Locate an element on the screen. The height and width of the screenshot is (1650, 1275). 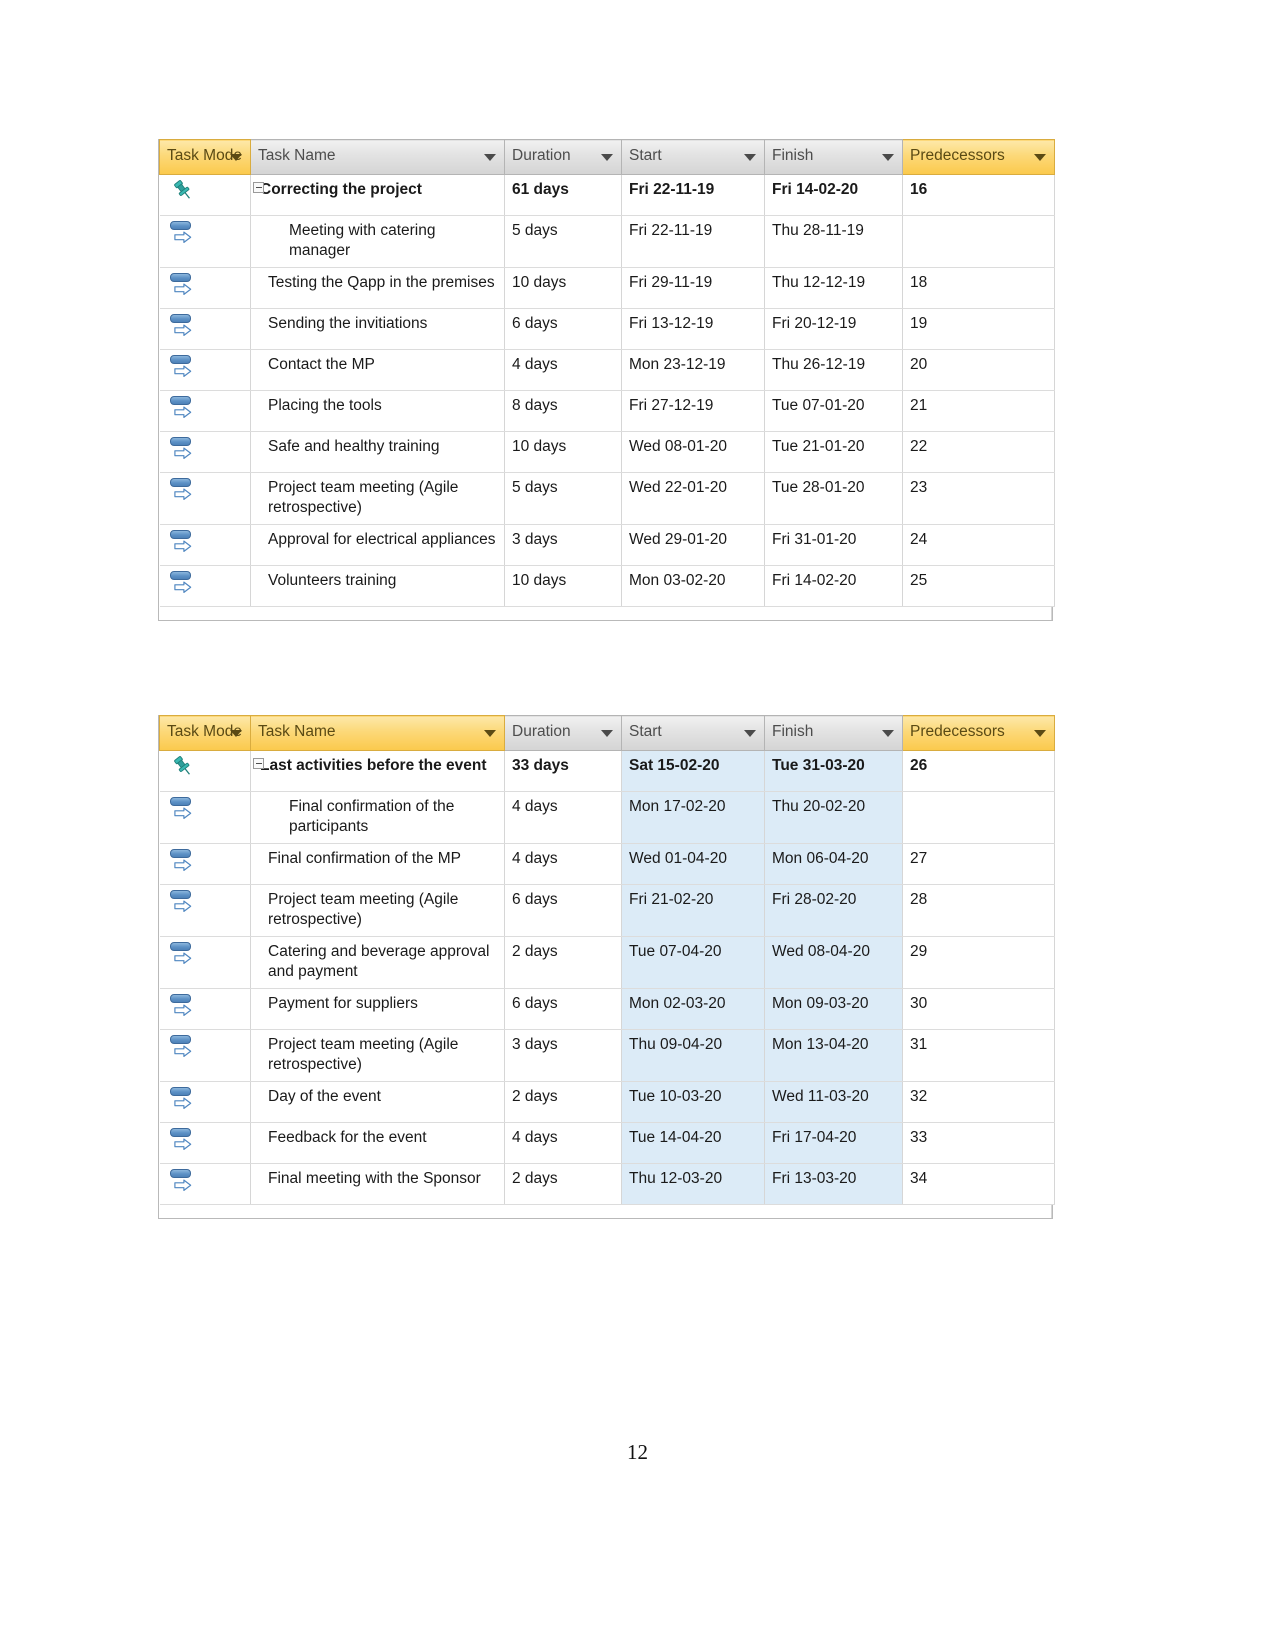
cell-start: Fri 27-12-19 is located at coordinates (693, 411).